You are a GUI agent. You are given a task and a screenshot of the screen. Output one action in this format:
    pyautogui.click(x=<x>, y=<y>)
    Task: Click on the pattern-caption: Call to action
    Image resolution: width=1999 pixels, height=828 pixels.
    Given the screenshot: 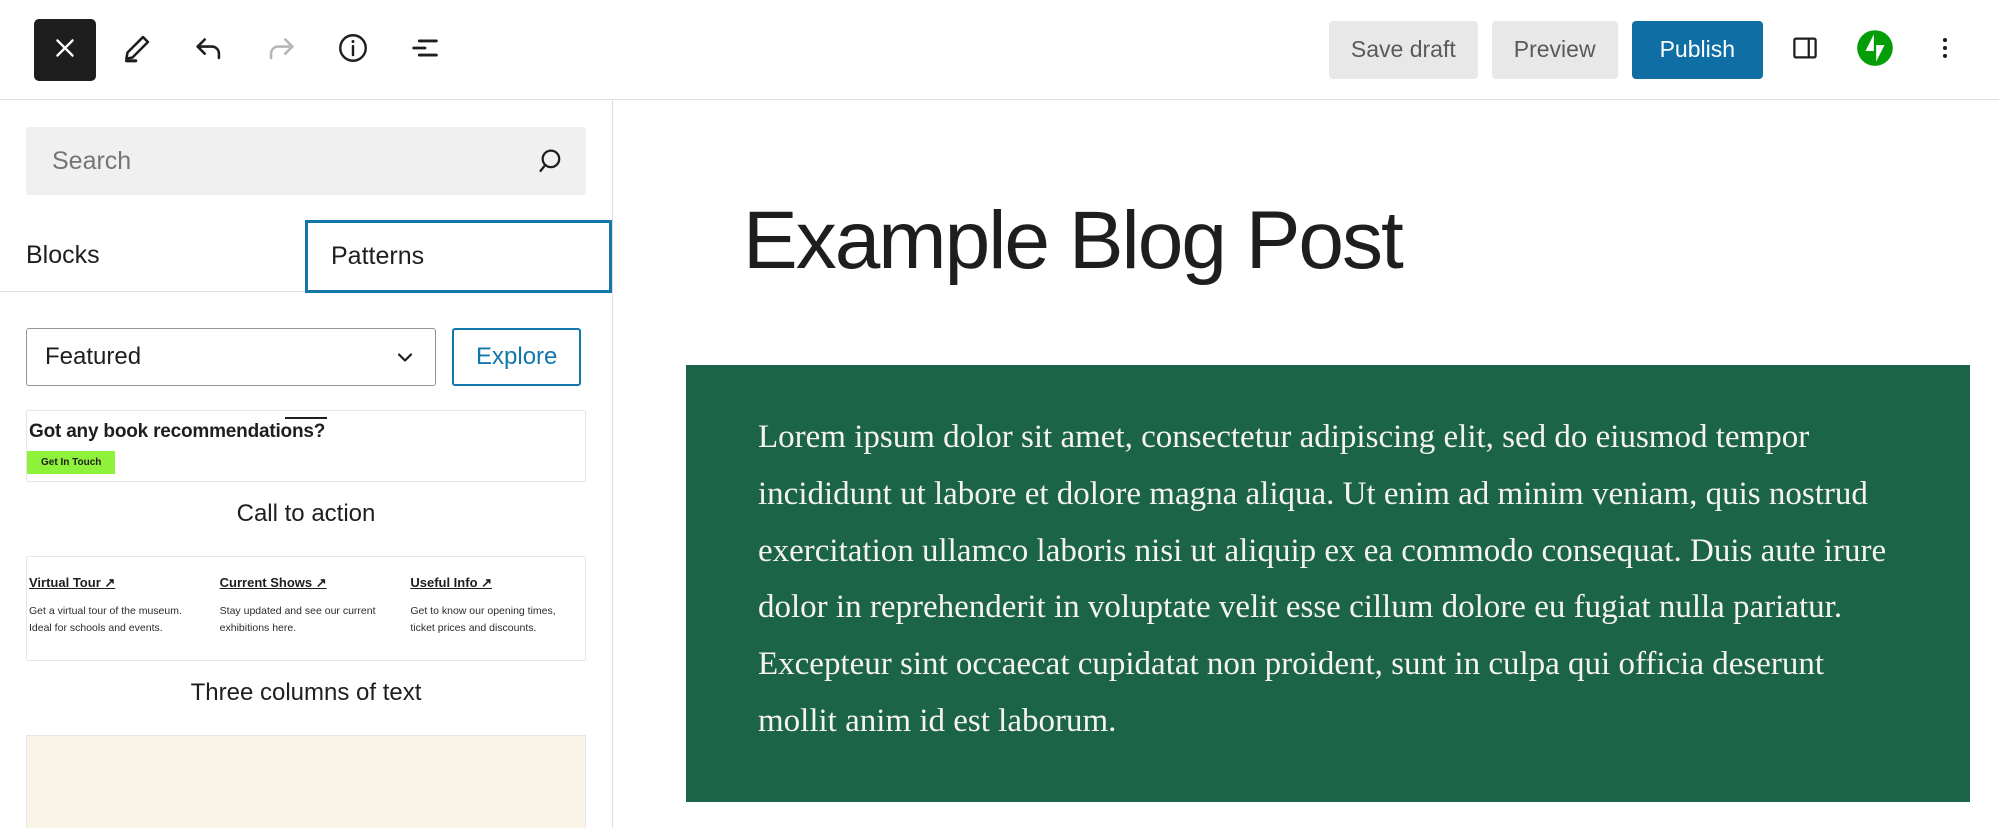 What is the action you would take?
    pyautogui.click(x=306, y=513)
    